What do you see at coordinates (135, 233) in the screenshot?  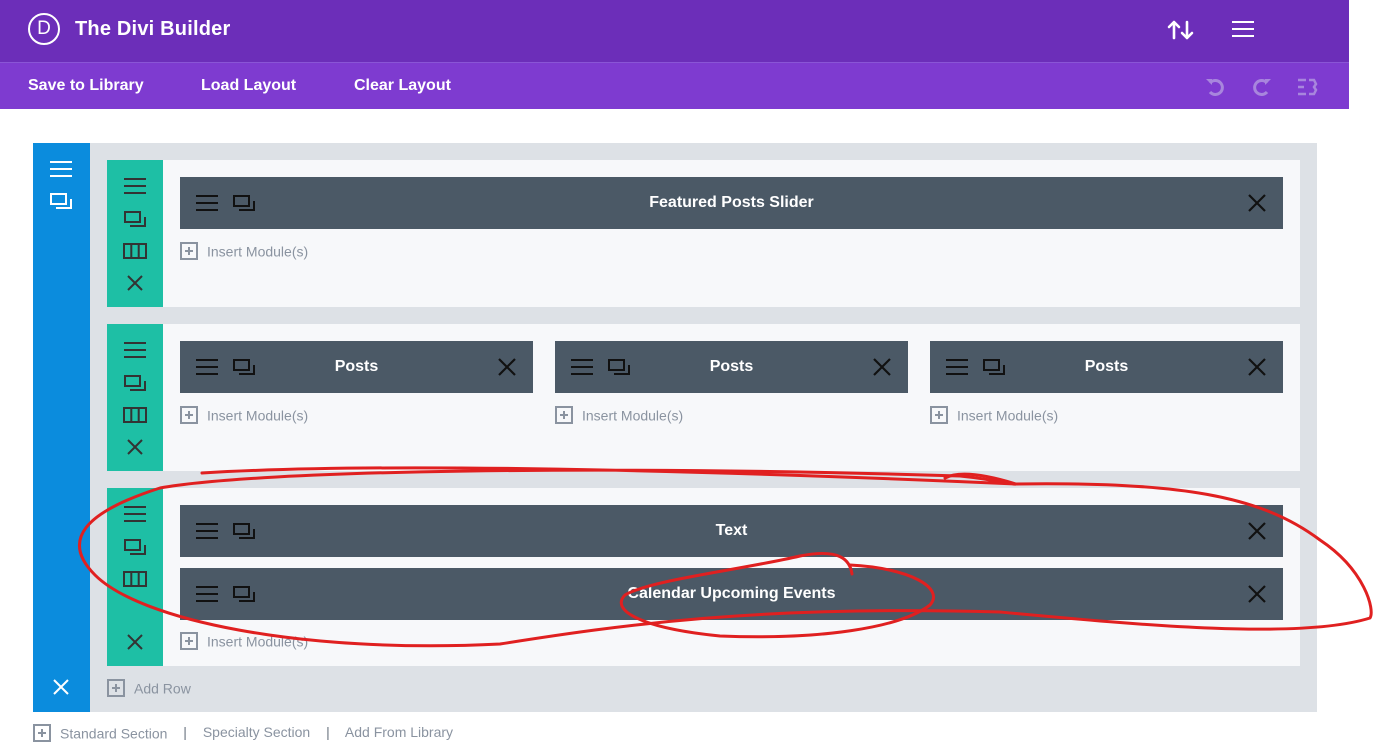 I see `row-1-controls` at bounding box center [135, 233].